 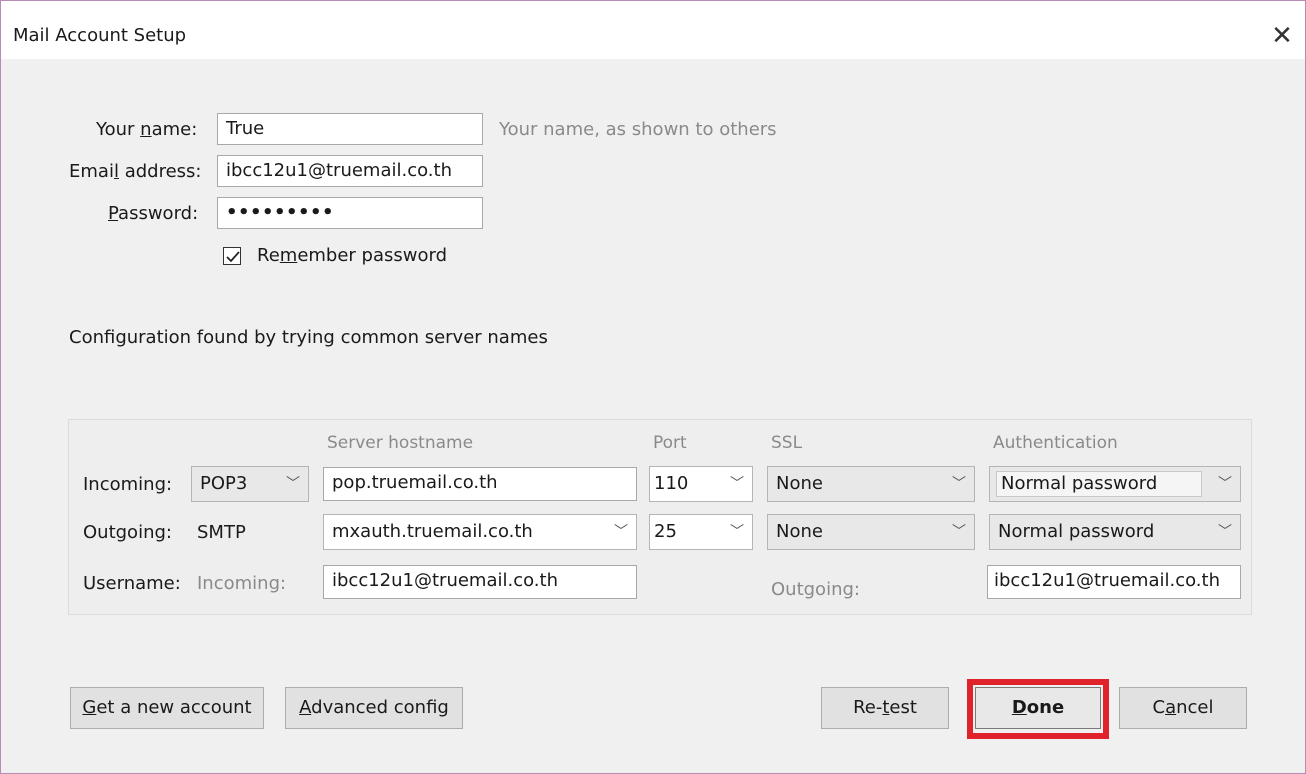 What do you see at coordinates (128, 484) in the screenshot?
I see `incoming-label: Incoming:` at bounding box center [128, 484].